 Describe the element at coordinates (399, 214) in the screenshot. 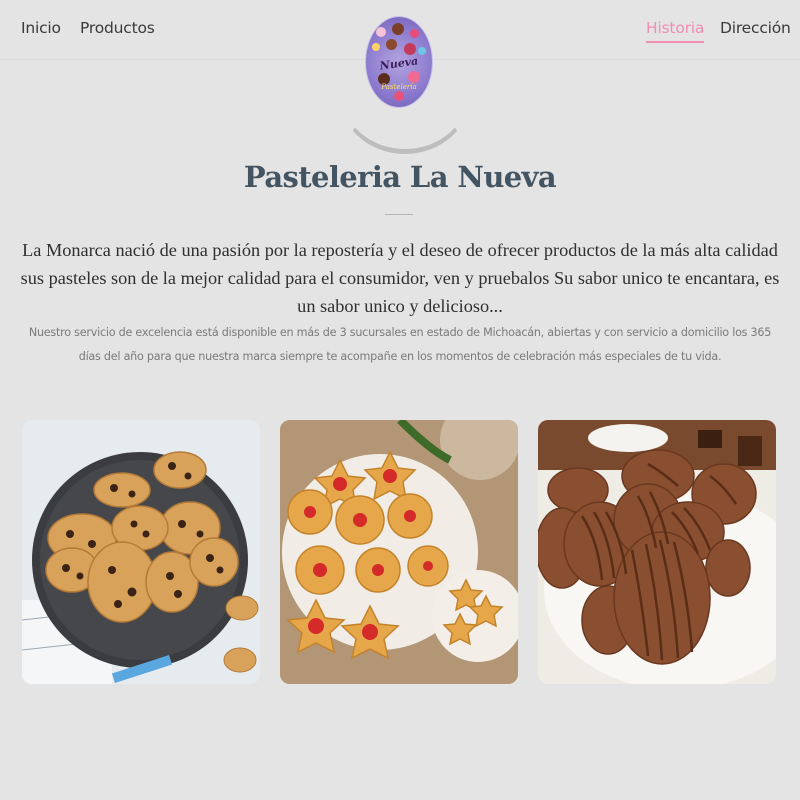

I see `title-divider` at that location.